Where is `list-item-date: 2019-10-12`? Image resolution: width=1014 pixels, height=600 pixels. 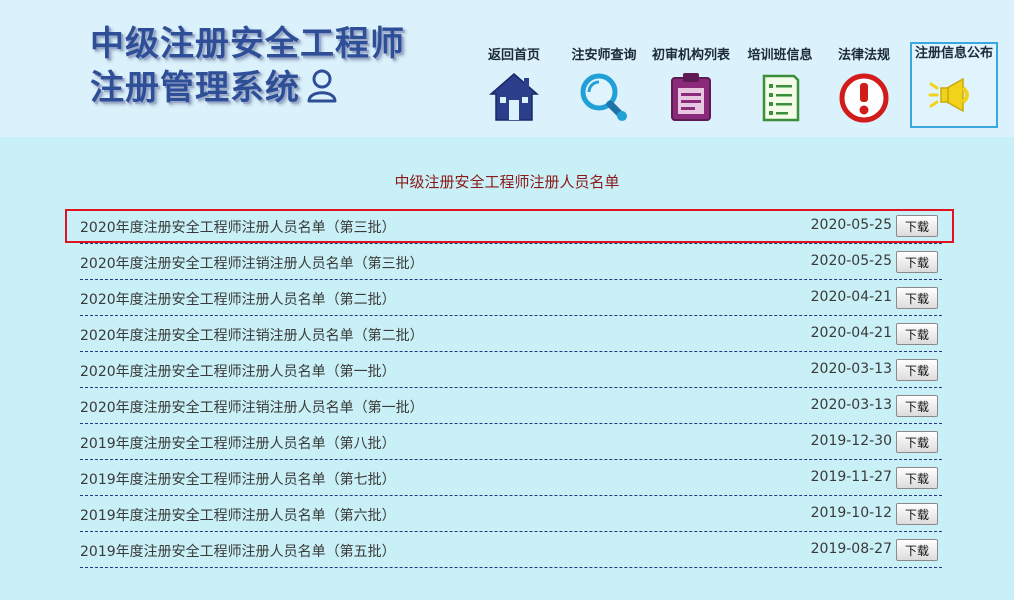
list-item-date: 2019-10-12 is located at coordinates (851, 513).